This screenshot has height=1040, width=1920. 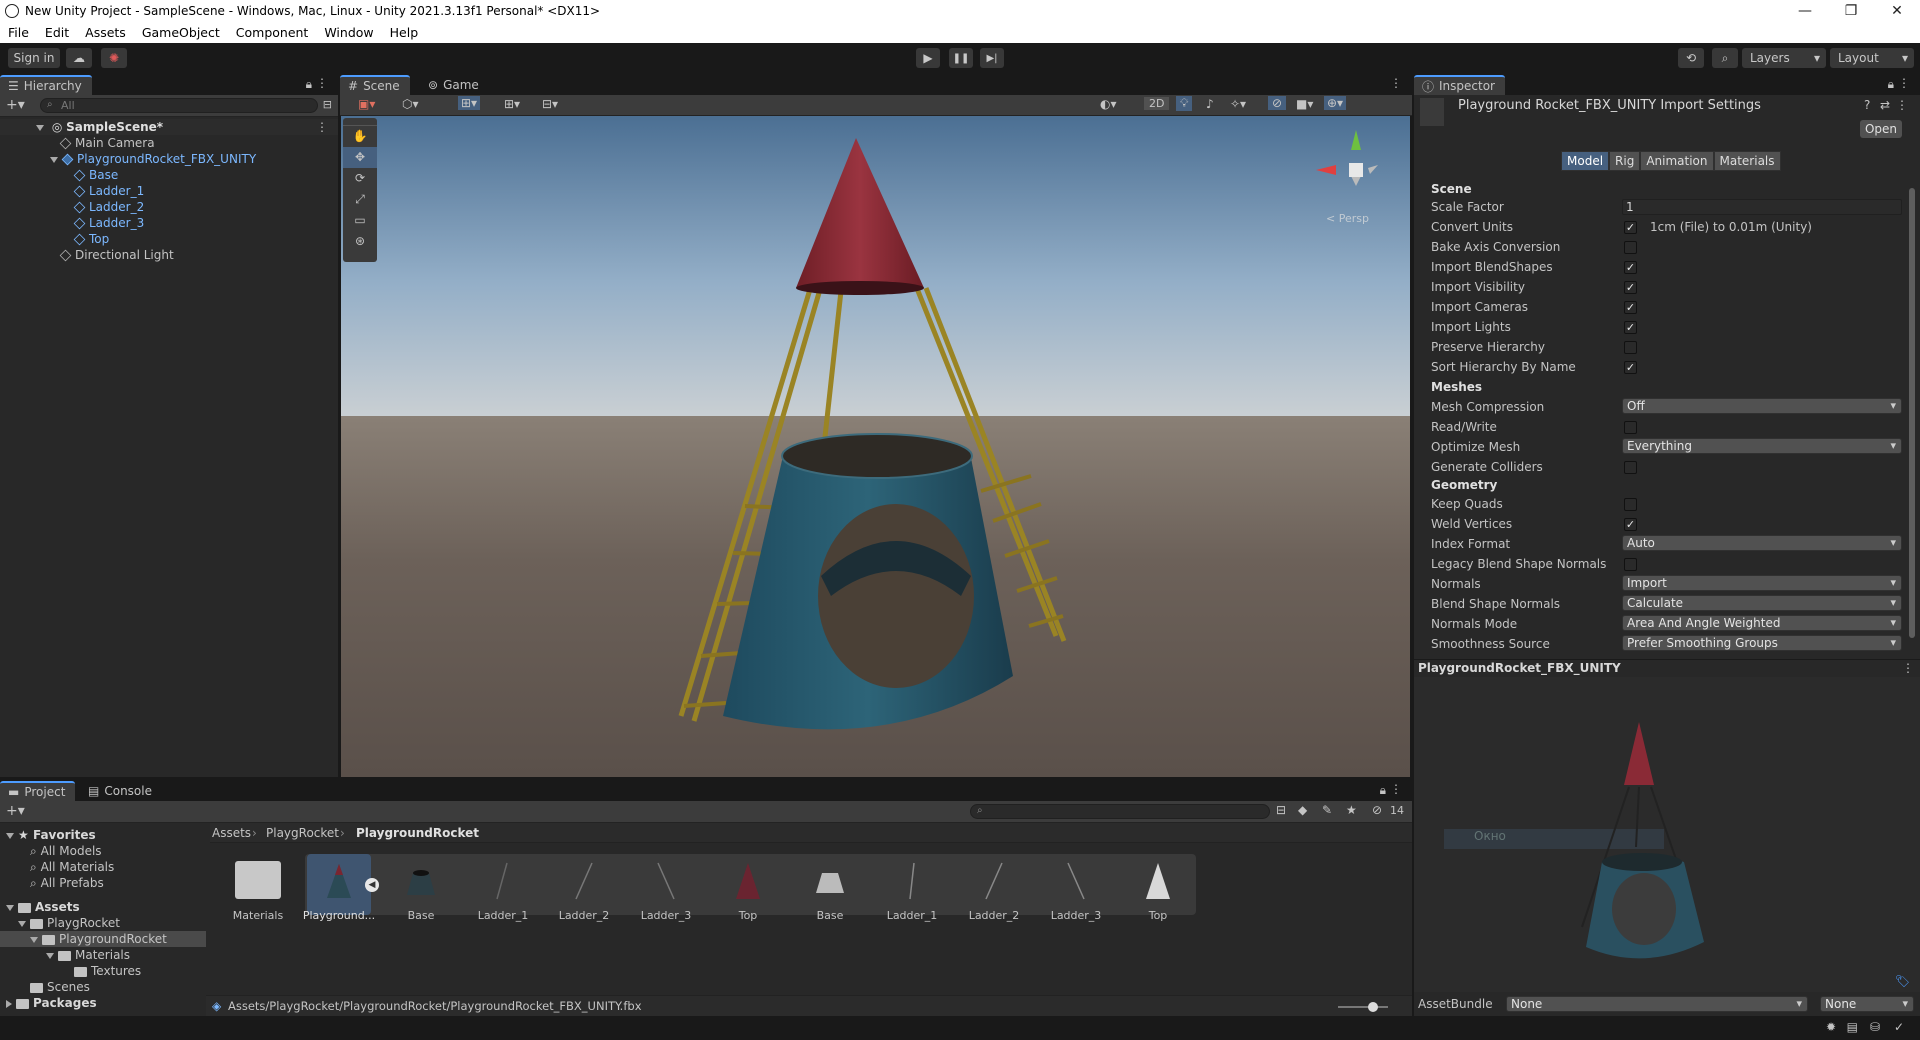 What do you see at coordinates (103, 971) in the screenshot?
I see `tree-textures: Textures` at bounding box center [103, 971].